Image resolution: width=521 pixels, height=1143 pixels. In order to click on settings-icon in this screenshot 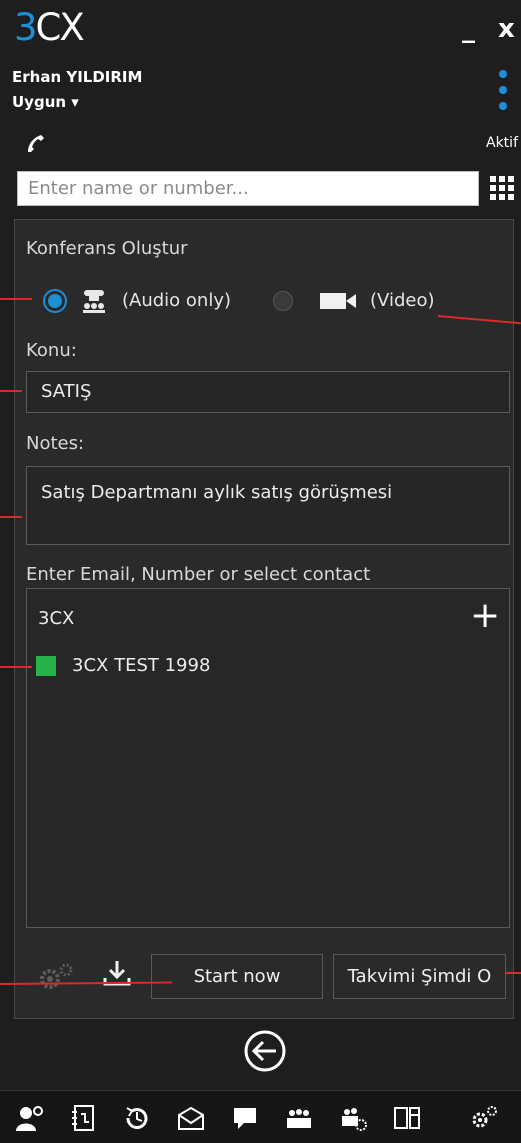, I will do `click(483, 1118)`.